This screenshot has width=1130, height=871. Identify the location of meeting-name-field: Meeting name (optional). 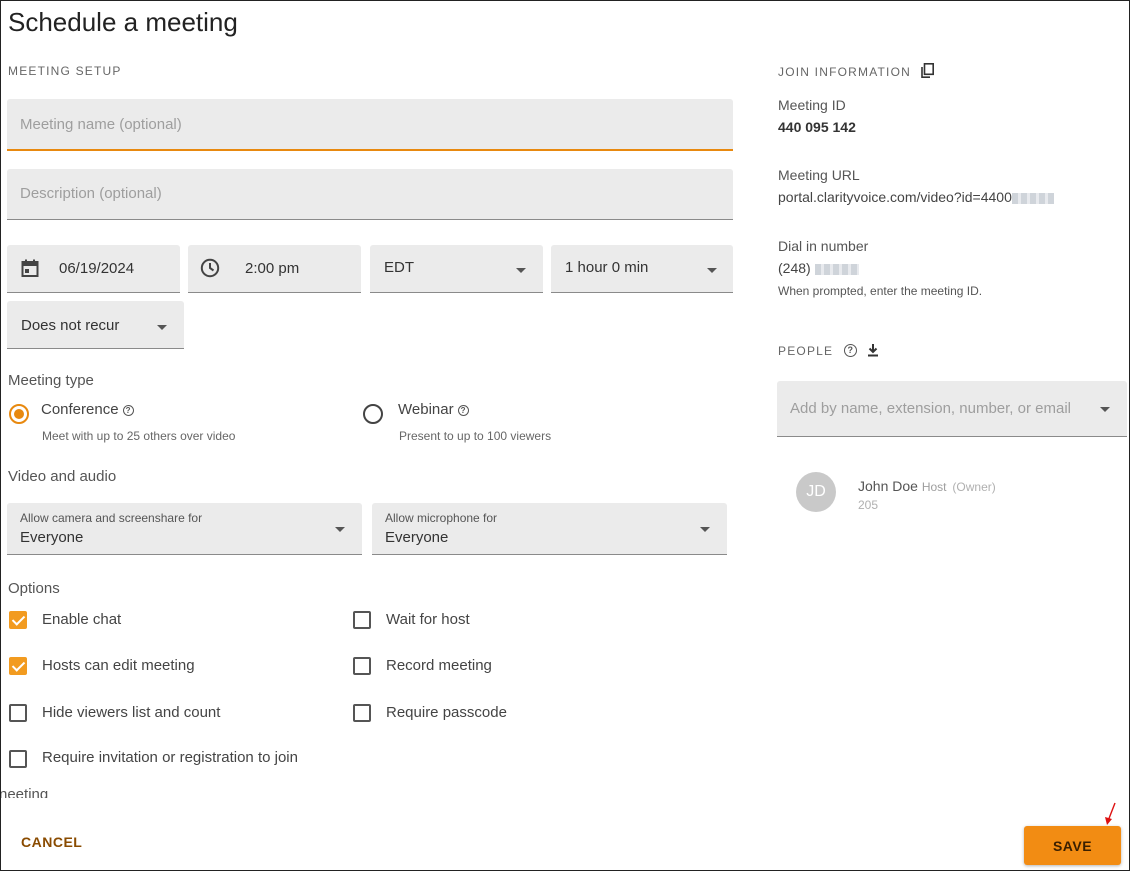
(370, 125).